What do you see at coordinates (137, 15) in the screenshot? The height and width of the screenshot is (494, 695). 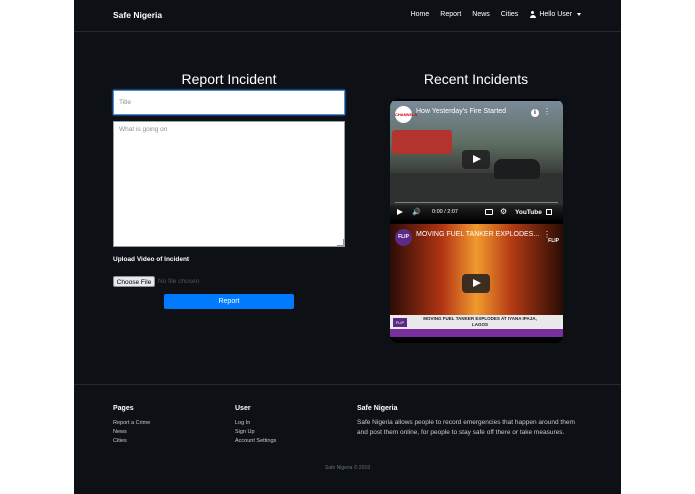 I see `brand-logo: Safe Nigeria` at bounding box center [137, 15].